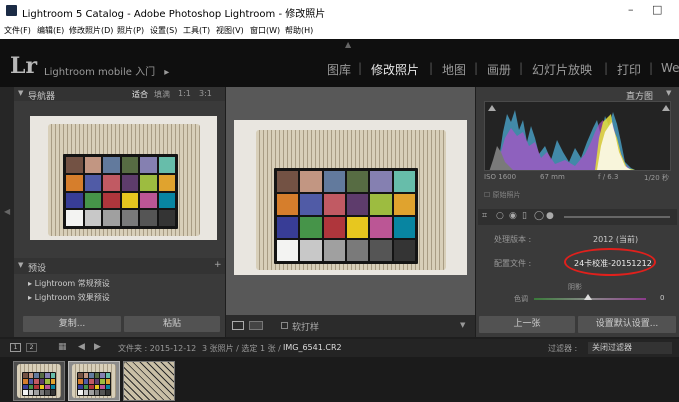 This screenshot has height=402, width=679. What do you see at coordinates (630, 348) in the screenshot?
I see `filter-dropdown: 关闭过滤器` at bounding box center [630, 348].